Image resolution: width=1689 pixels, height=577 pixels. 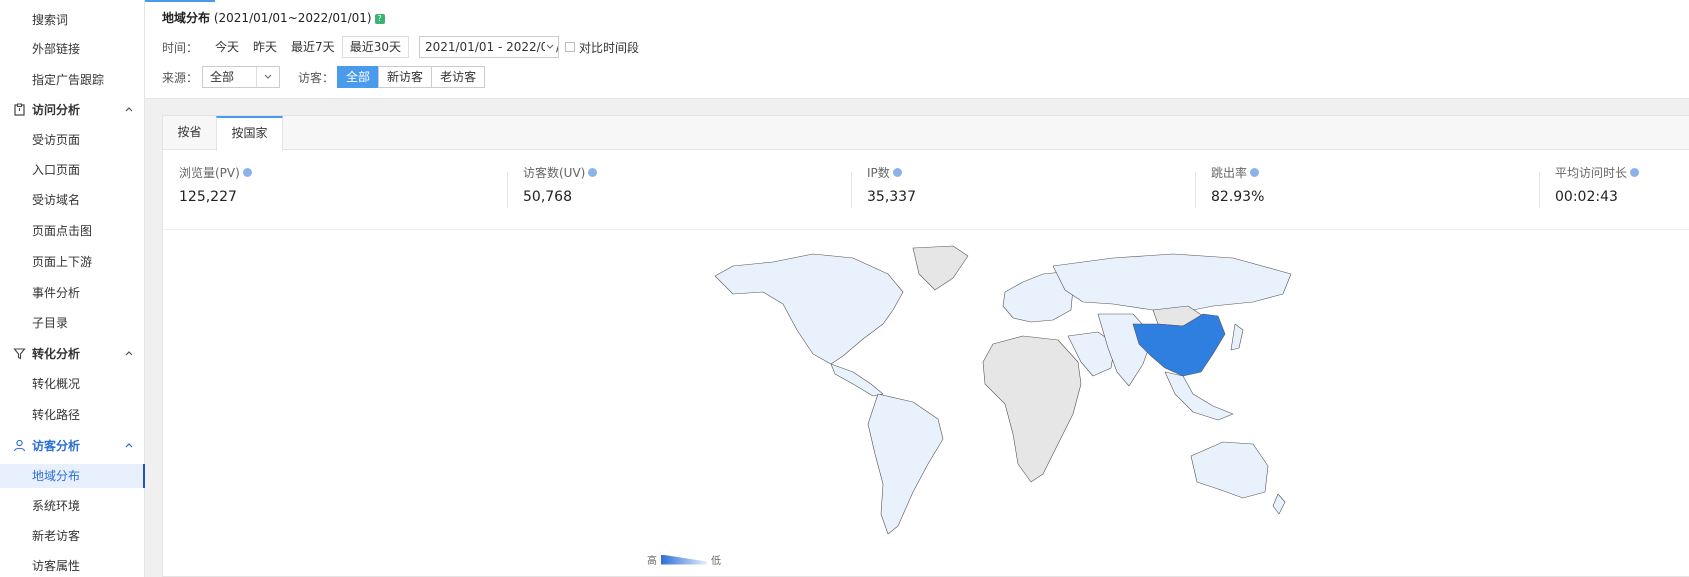 What do you see at coordinates (19, 445) in the screenshot?
I see `user-icon` at bounding box center [19, 445].